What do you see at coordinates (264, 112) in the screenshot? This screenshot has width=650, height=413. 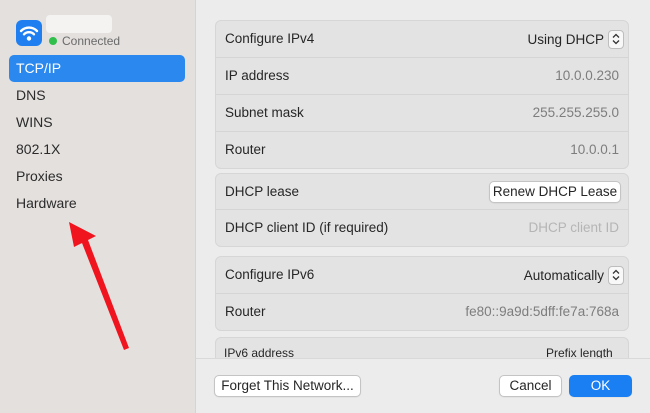 I see `subnet-mask-label: Subnet mask` at bounding box center [264, 112].